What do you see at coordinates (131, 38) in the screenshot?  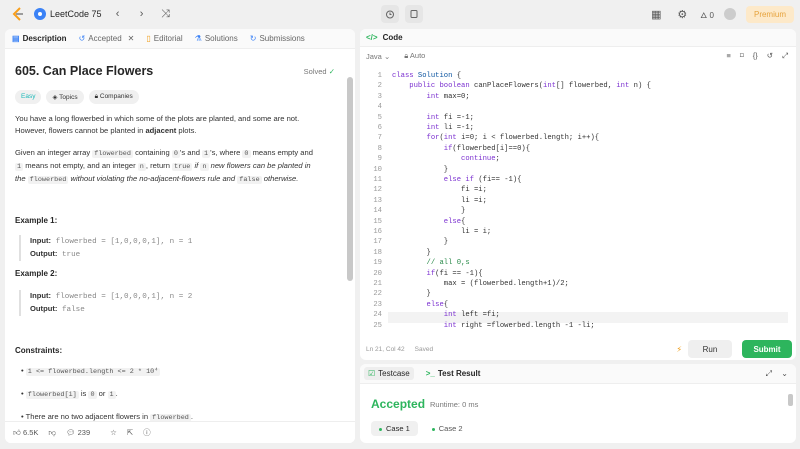 I see `close-icon: ✕` at bounding box center [131, 38].